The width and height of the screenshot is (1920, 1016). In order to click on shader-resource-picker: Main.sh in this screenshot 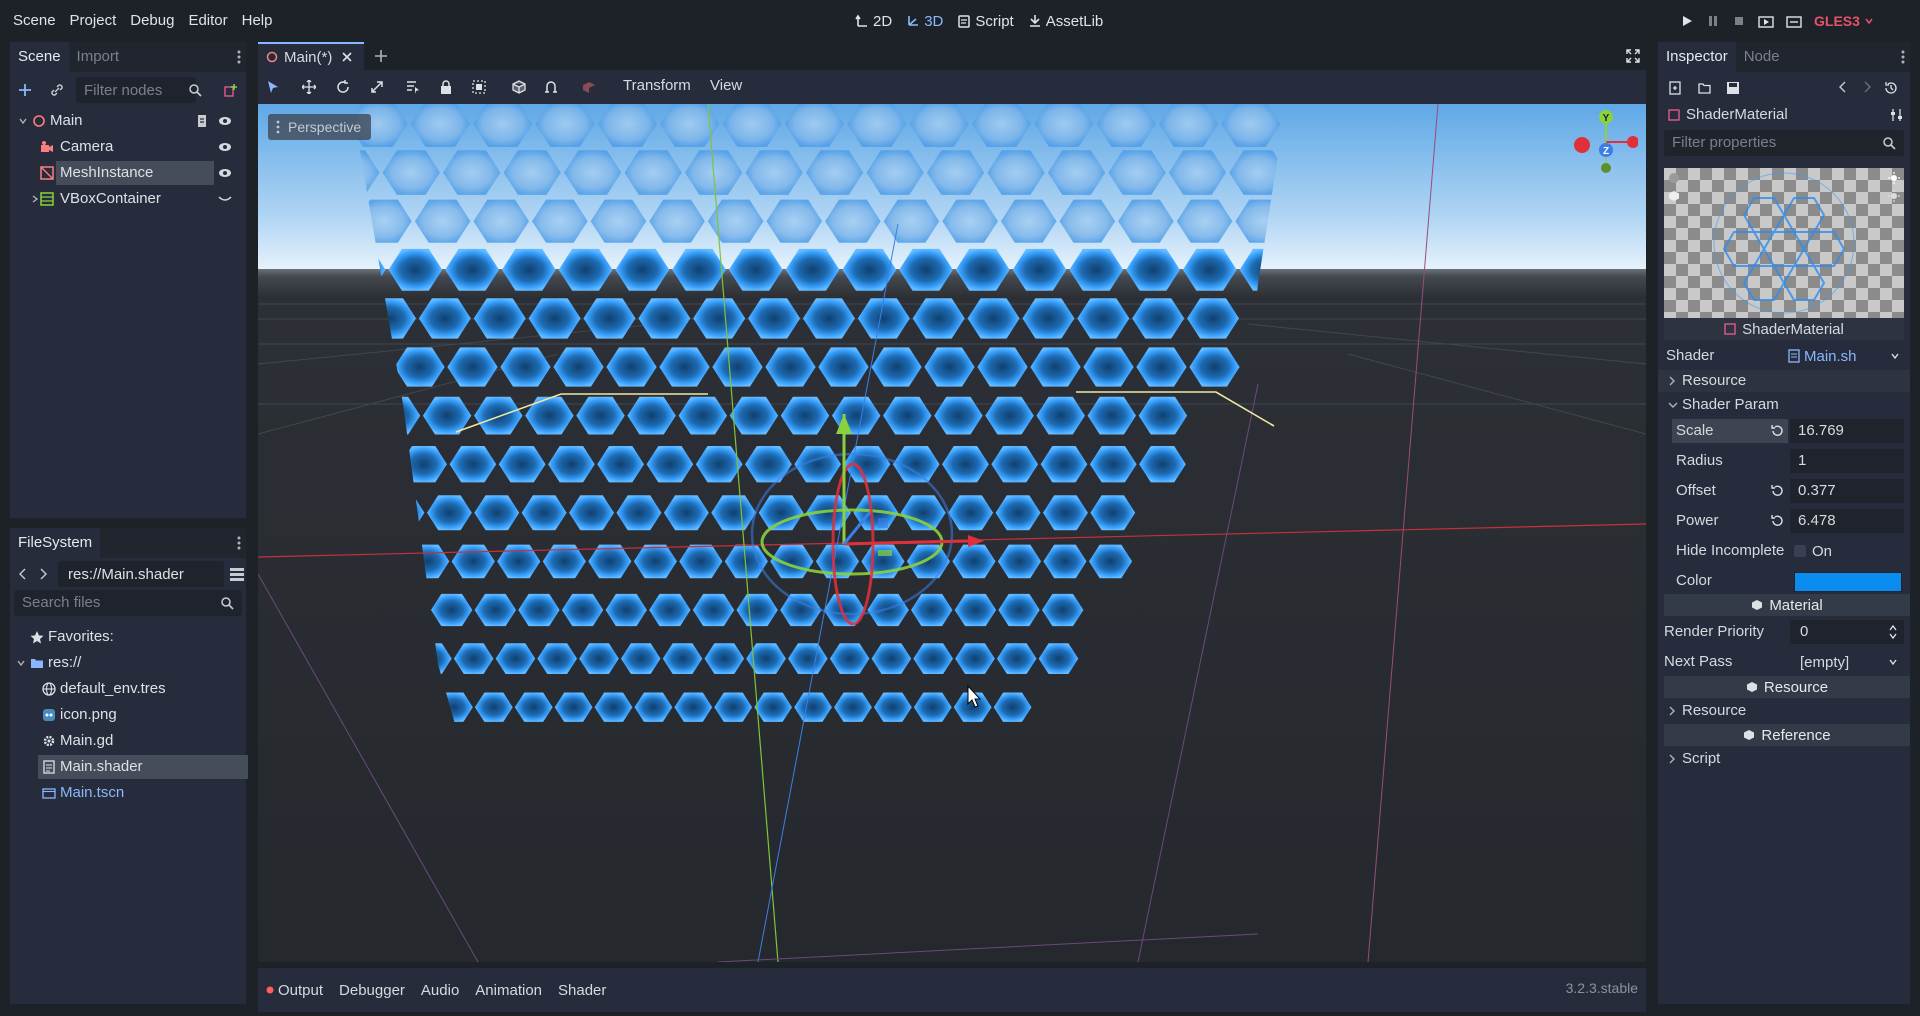, I will do `click(1846, 356)`.